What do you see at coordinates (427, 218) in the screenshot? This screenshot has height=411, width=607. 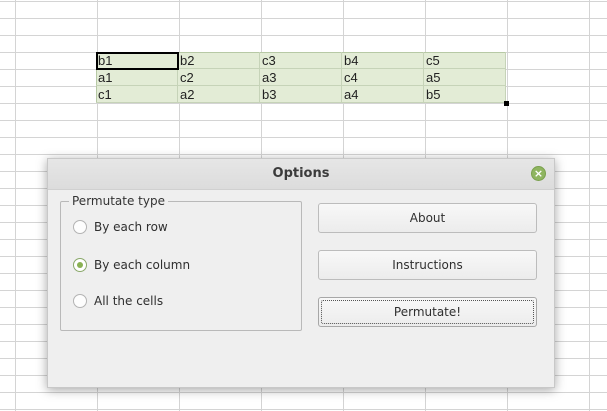 I see `about-button: About` at bounding box center [427, 218].